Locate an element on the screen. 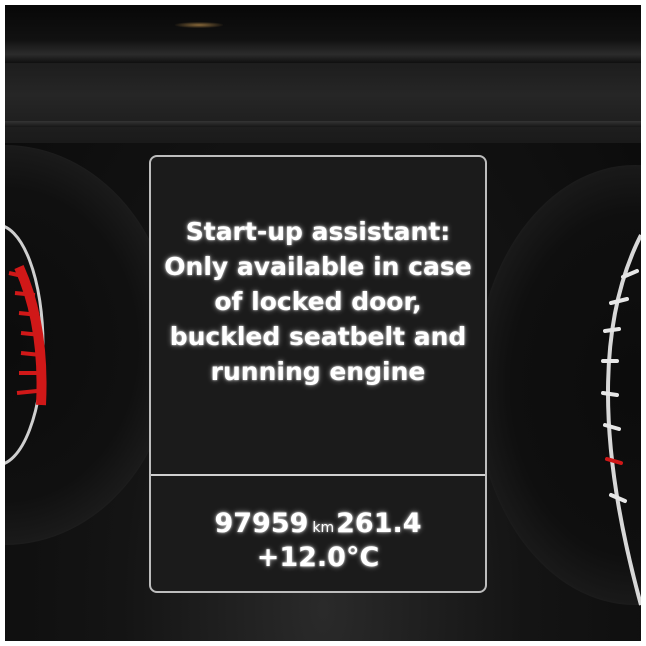  odometer-unit: km is located at coordinates (323, 528).